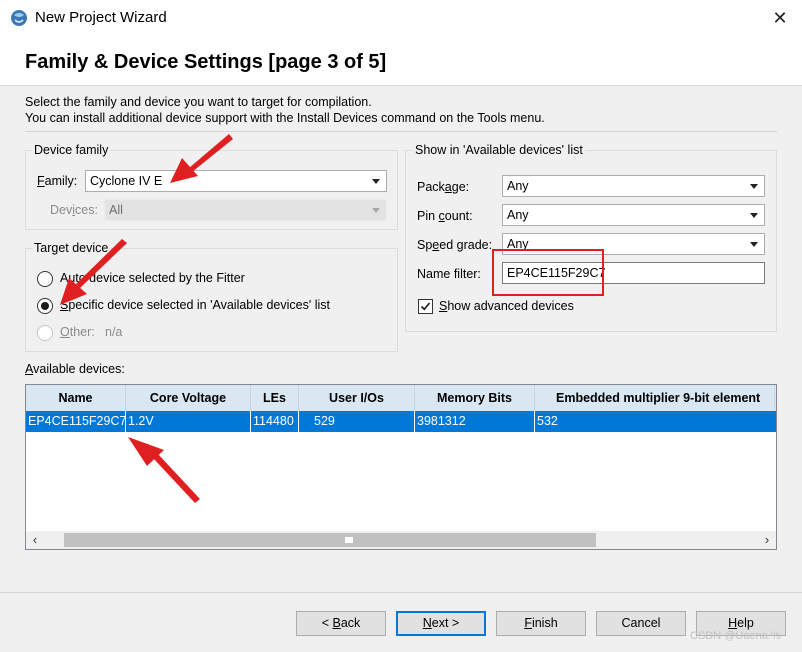 This screenshot has height=652, width=802. What do you see at coordinates (767, 540) in the screenshot?
I see `chevron-right-icon: ›` at bounding box center [767, 540].